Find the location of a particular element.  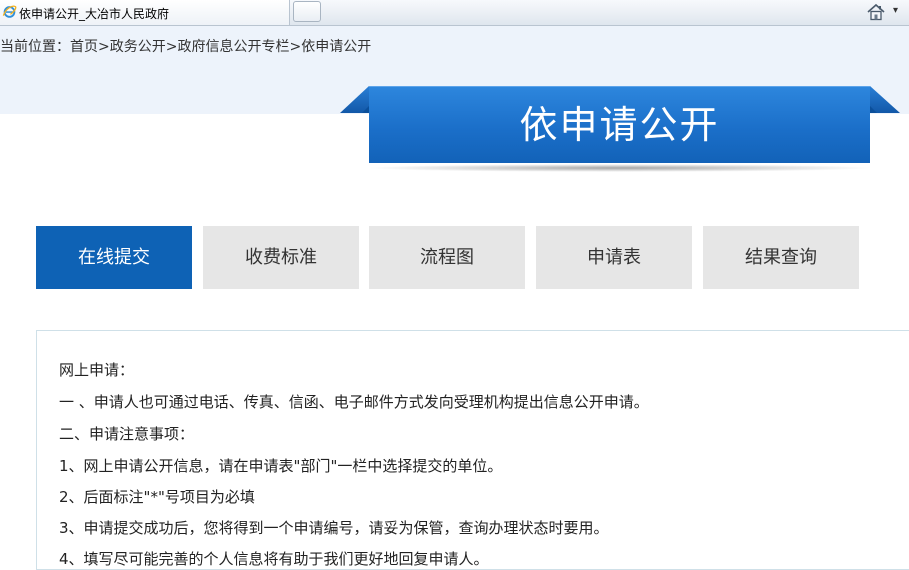

breadcrumb-info-disclosure: 政府信息公开专栏 is located at coordinates (233, 47).